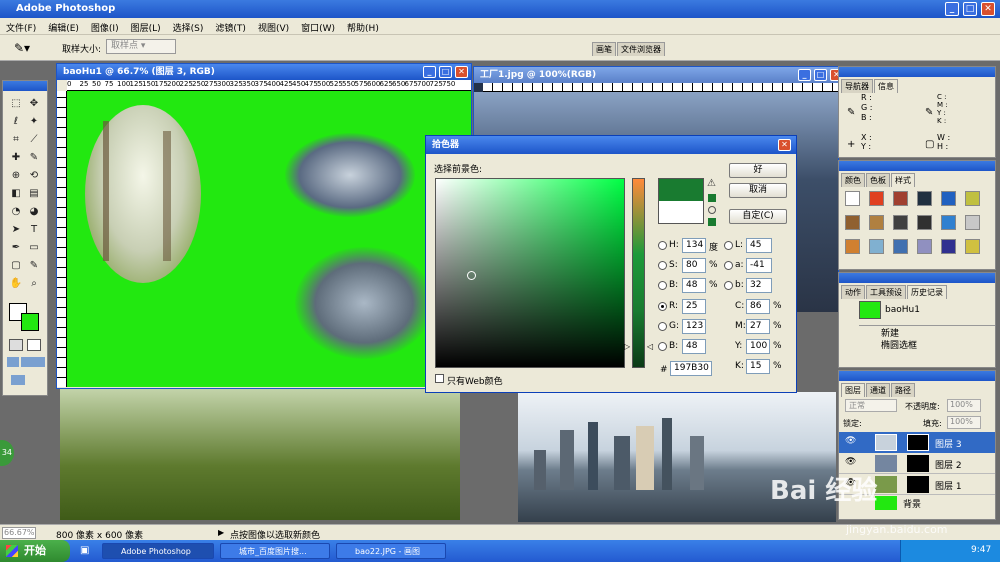  Describe the element at coordinates (758, 216) in the screenshot. I see `custom-button: 自定(C)` at that location.